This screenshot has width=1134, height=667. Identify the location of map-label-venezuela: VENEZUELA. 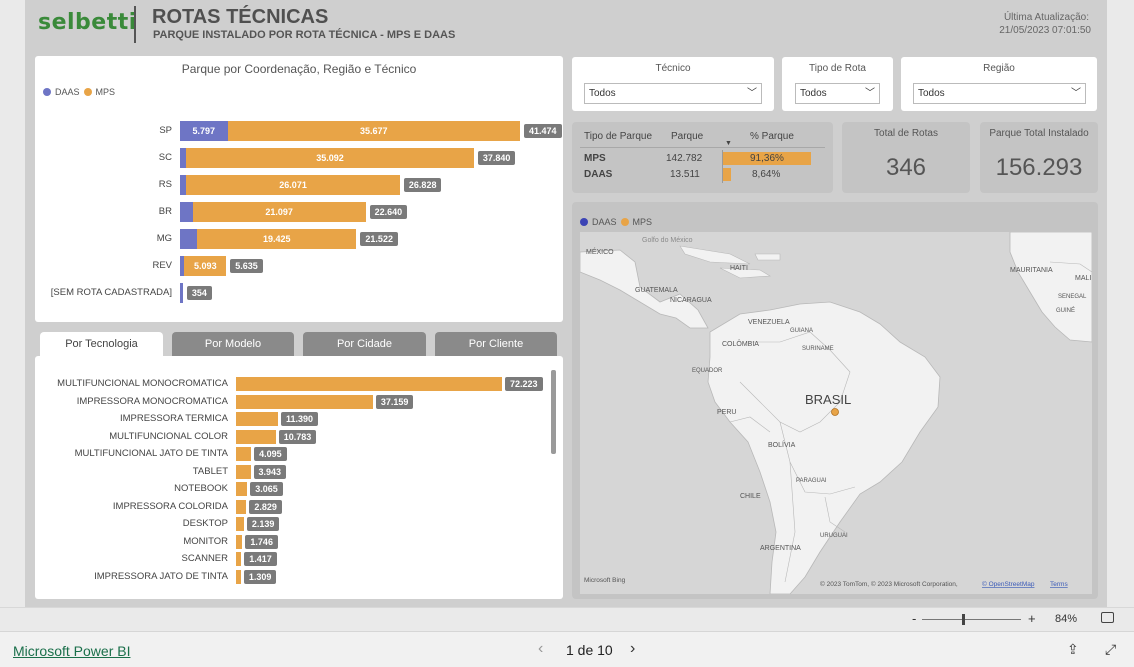
(769, 322).